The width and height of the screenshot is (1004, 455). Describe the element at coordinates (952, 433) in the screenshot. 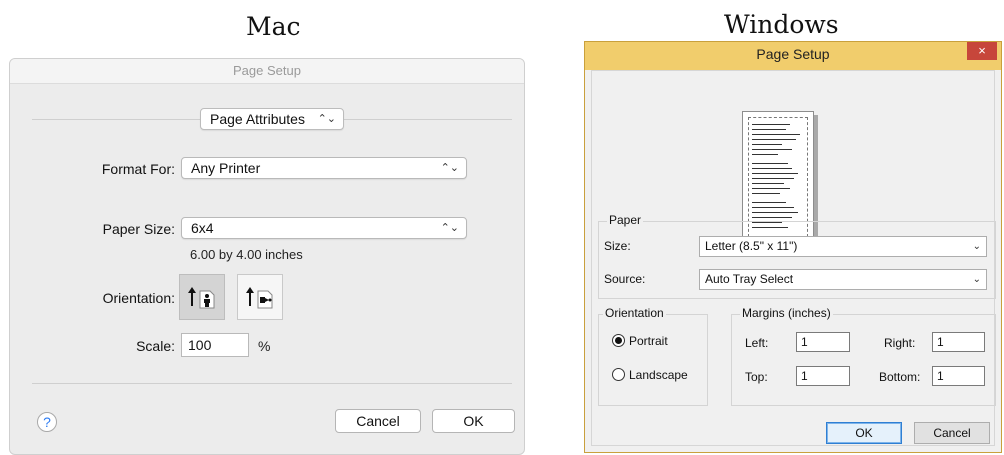

I see `windows-cancel-button: Cancel` at that location.